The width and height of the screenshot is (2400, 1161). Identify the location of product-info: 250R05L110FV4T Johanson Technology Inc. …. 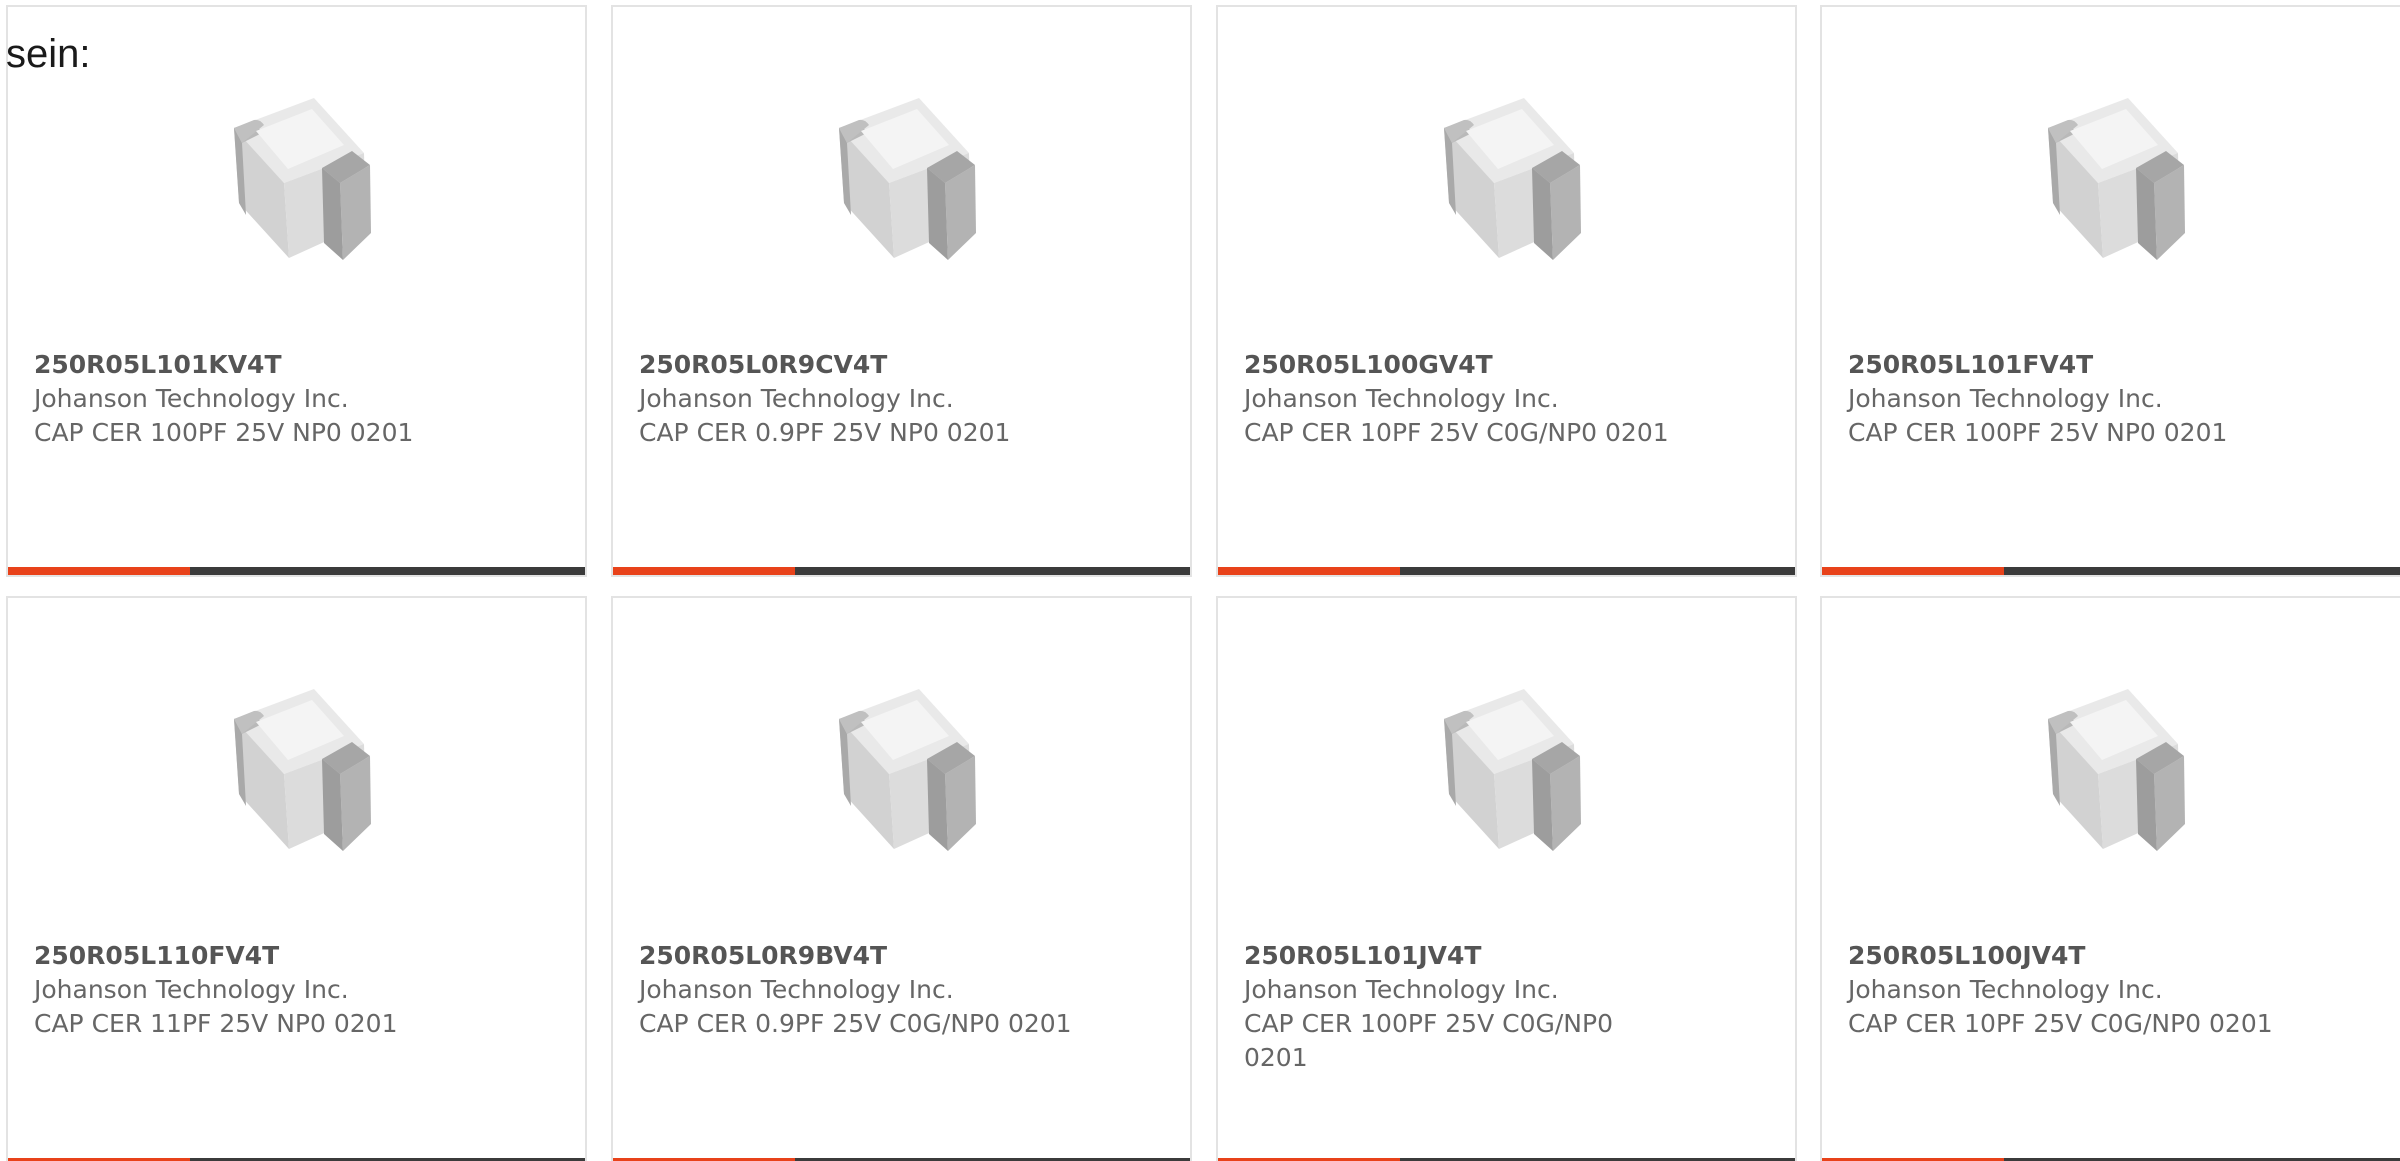
(254, 990).